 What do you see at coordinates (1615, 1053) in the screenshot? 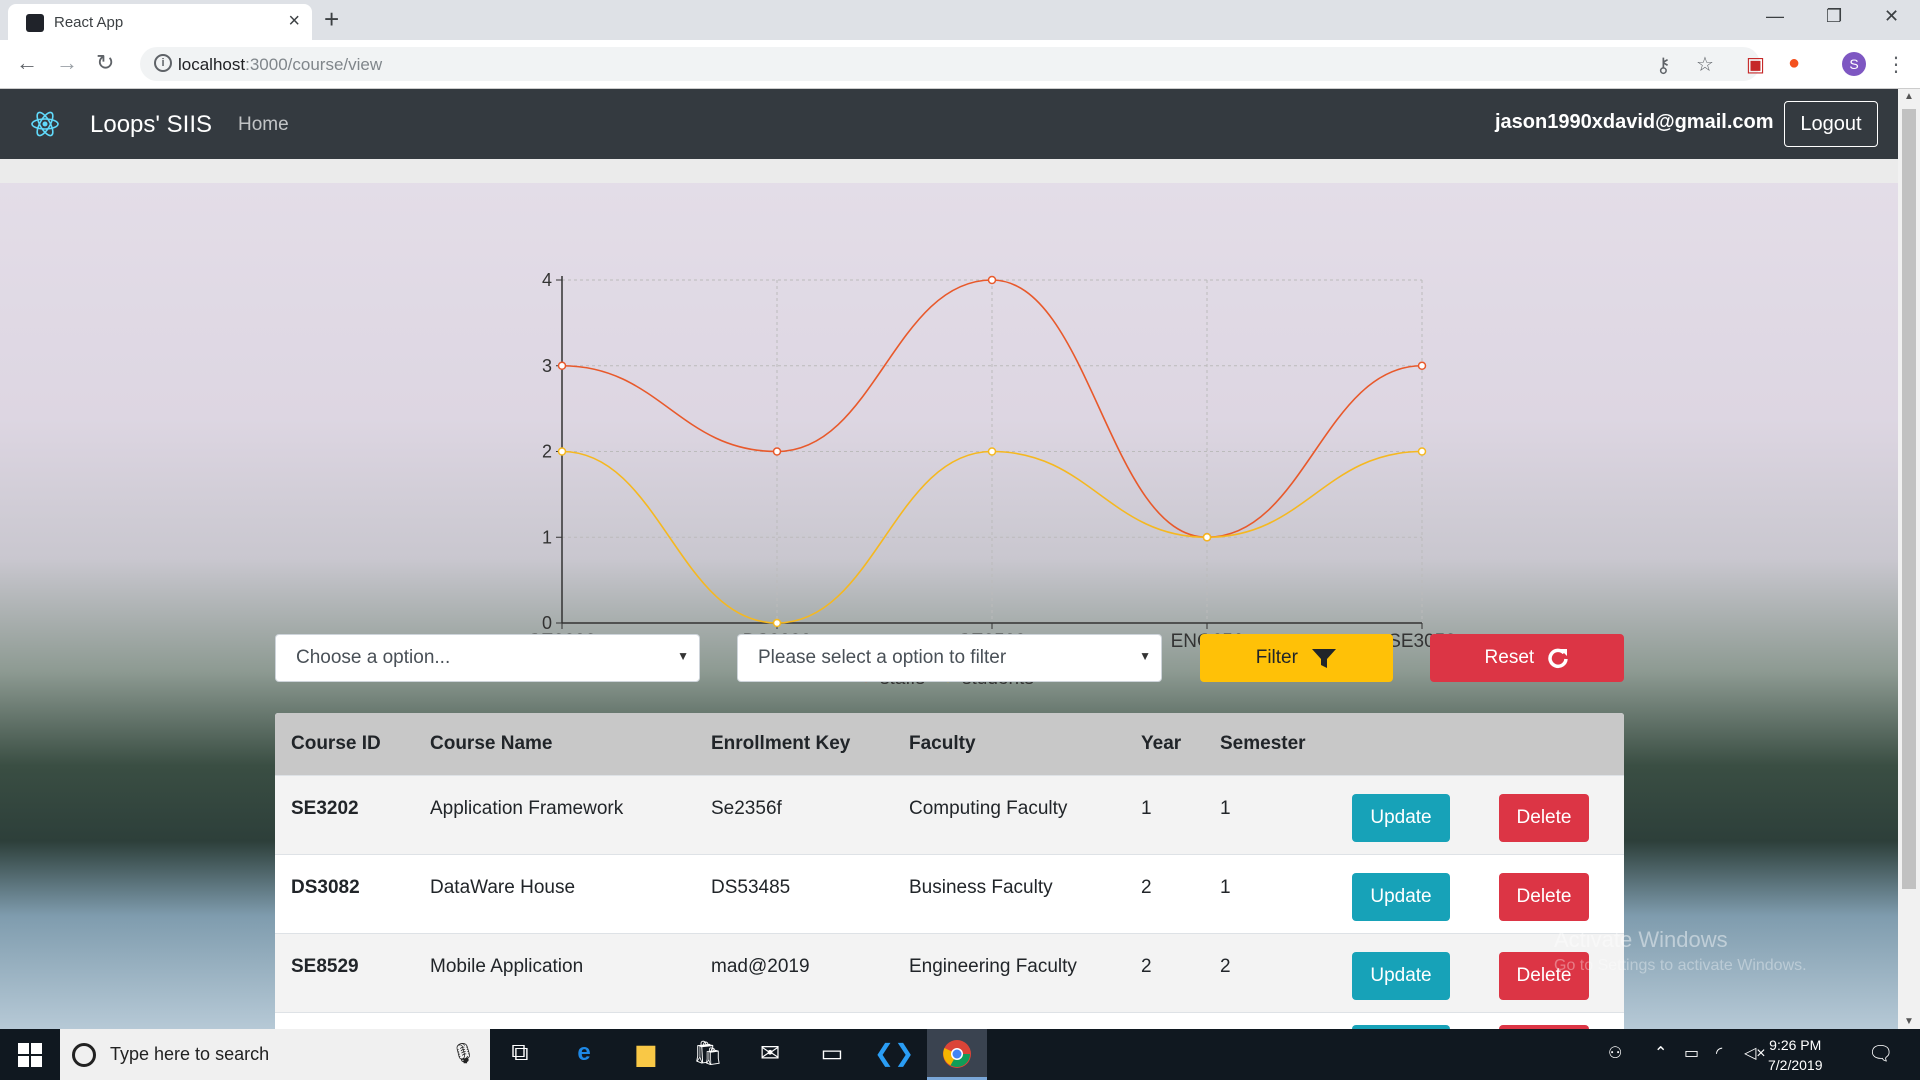
I see `people-icon: ⚇` at bounding box center [1615, 1053].